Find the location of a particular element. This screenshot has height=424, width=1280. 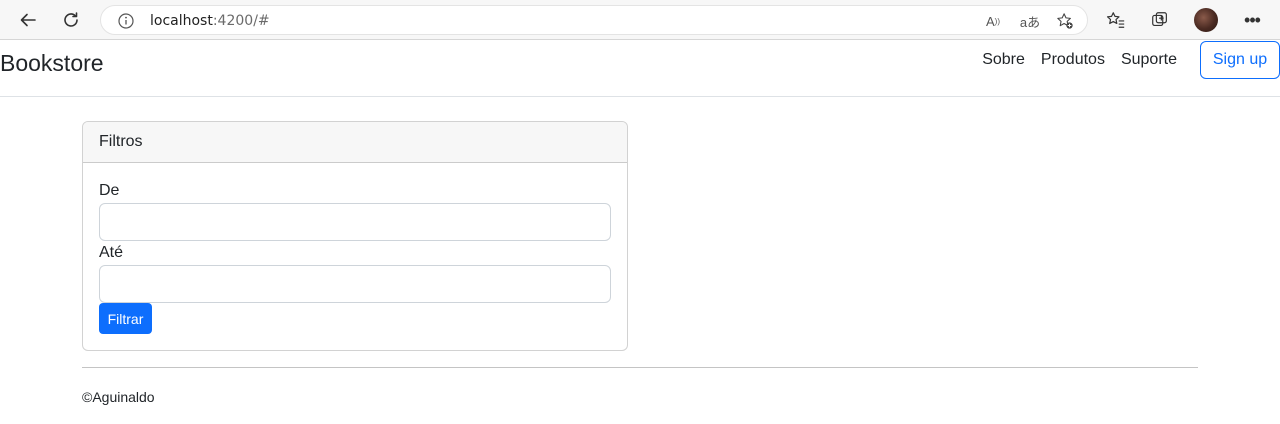

reload-icon is located at coordinates (71, 20).